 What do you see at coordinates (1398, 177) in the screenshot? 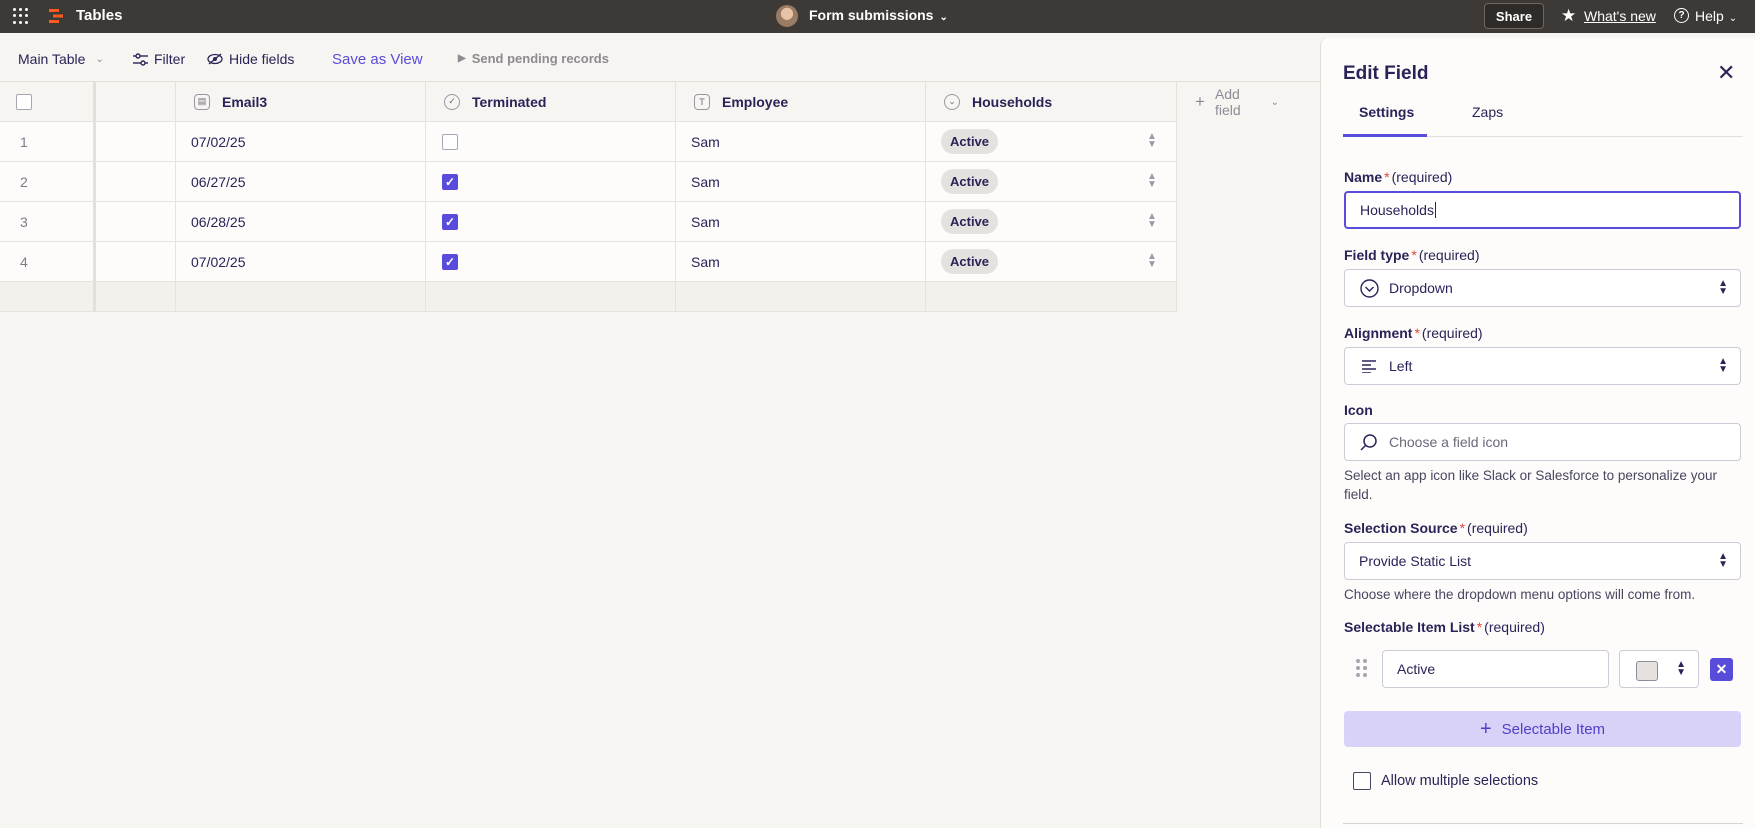
I see `name-label: Name * (required)` at bounding box center [1398, 177].